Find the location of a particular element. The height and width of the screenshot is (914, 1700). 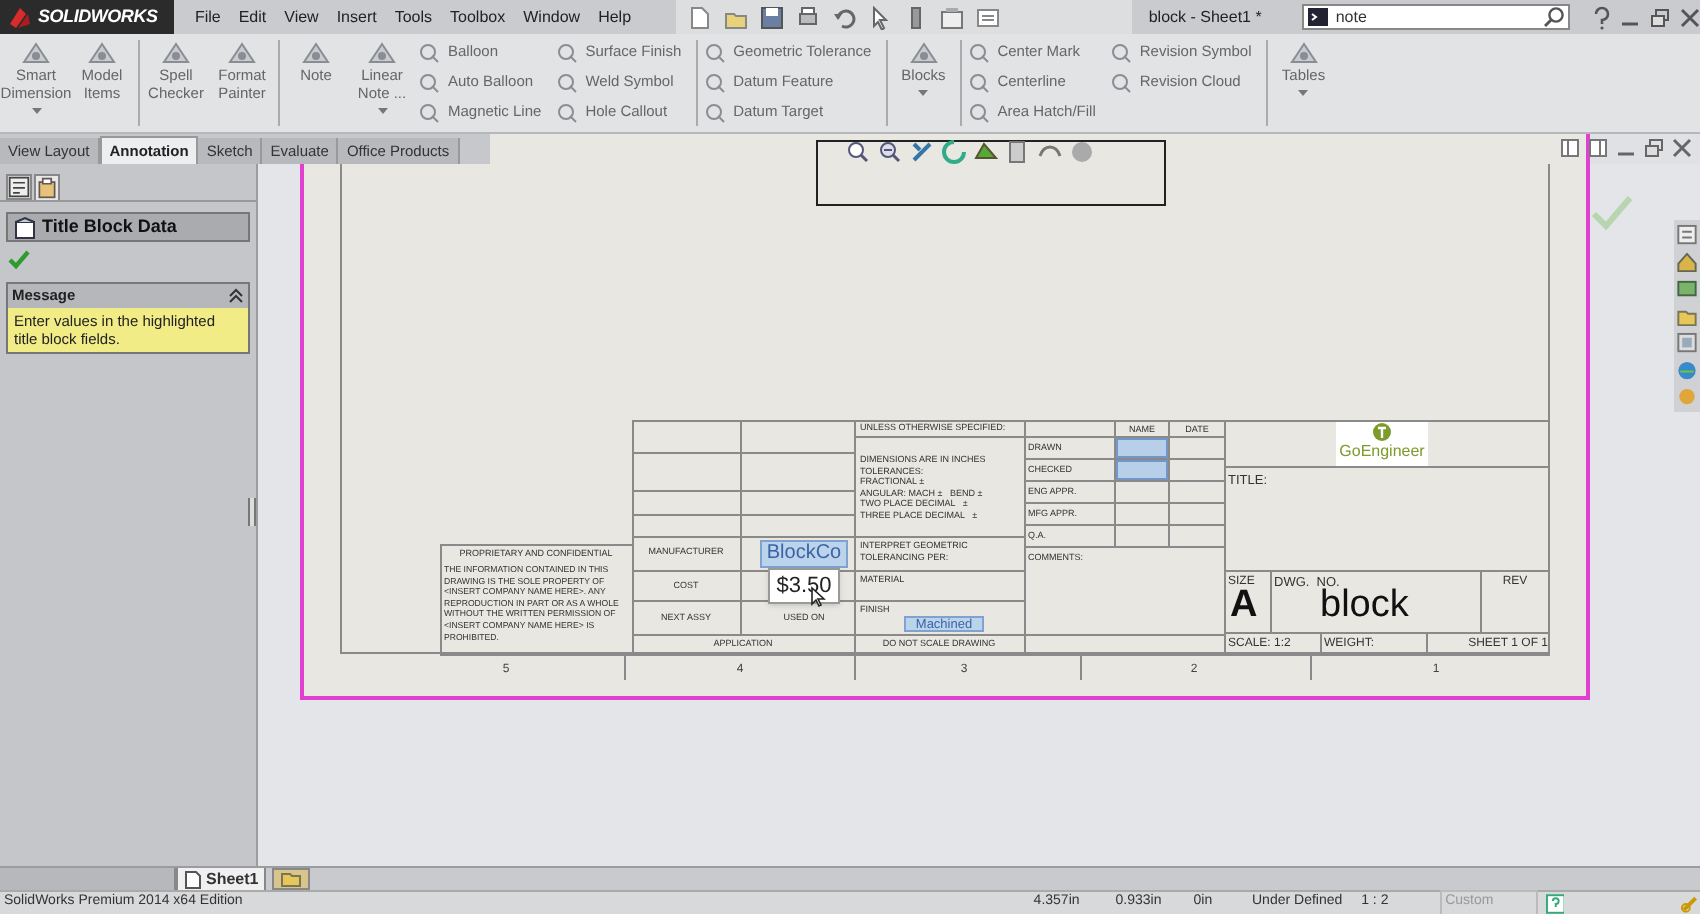

splitter-handle is located at coordinates (252, 512).